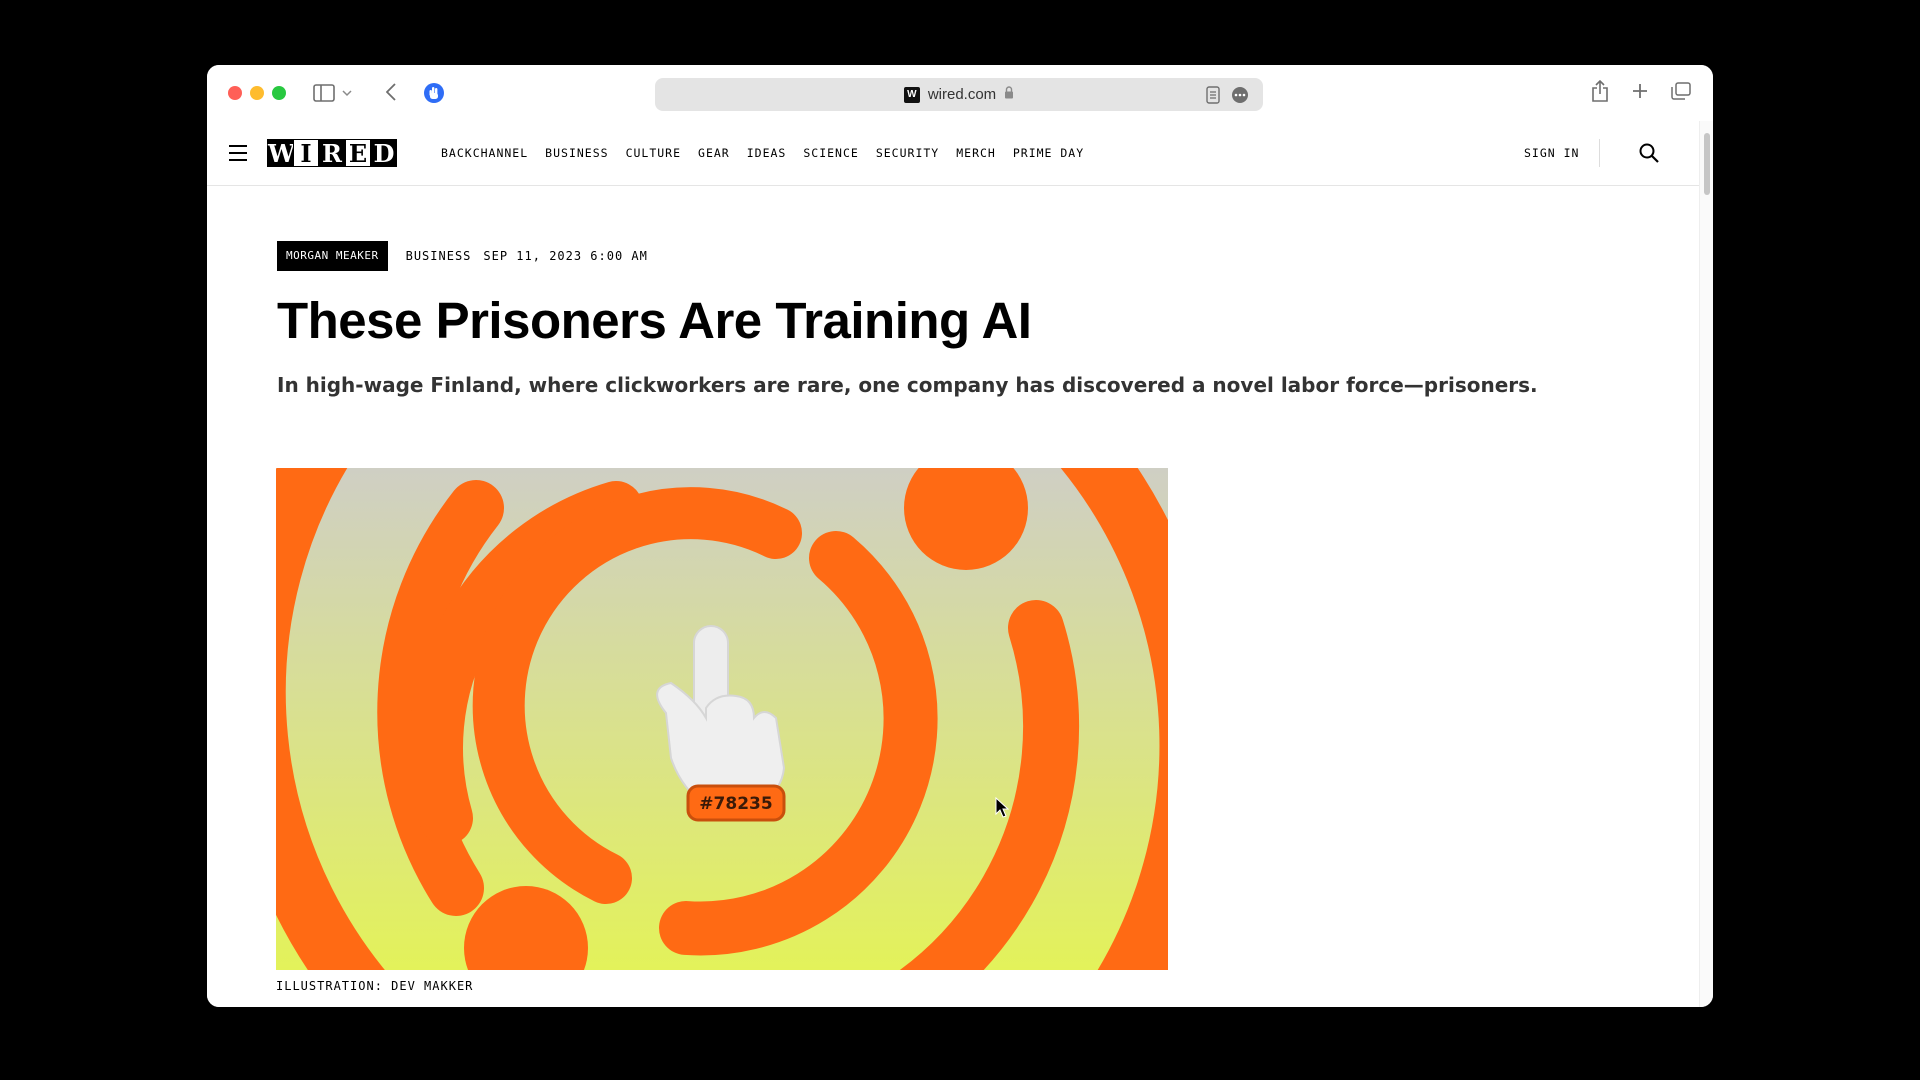 The width and height of the screenshot is (1920, 1080). I want to click on minimize-window-button, so click(257, 93).